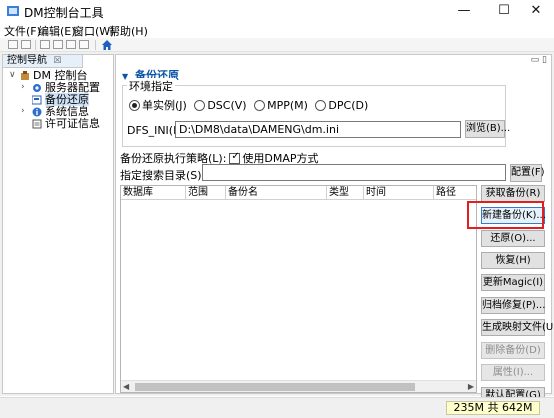  What do you see at coordinates (26, 44) in the screenshot?
I see `save-icon` at bounding box center [26, 44].